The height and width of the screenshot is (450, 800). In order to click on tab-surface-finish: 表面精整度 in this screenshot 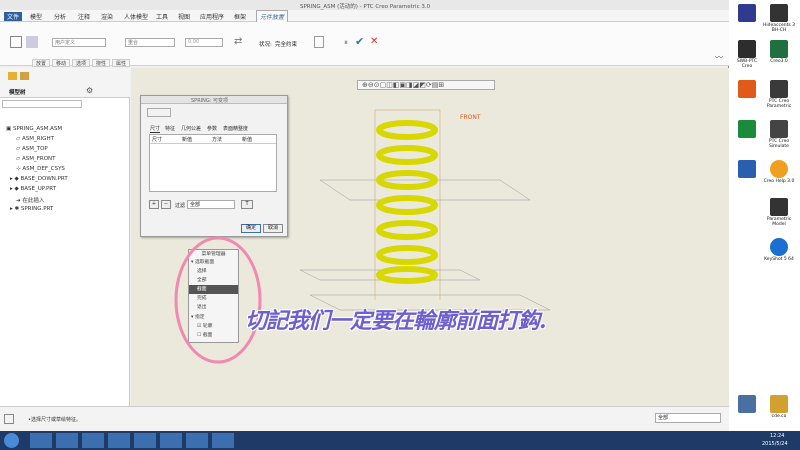, I will do `click(235, 128)`.